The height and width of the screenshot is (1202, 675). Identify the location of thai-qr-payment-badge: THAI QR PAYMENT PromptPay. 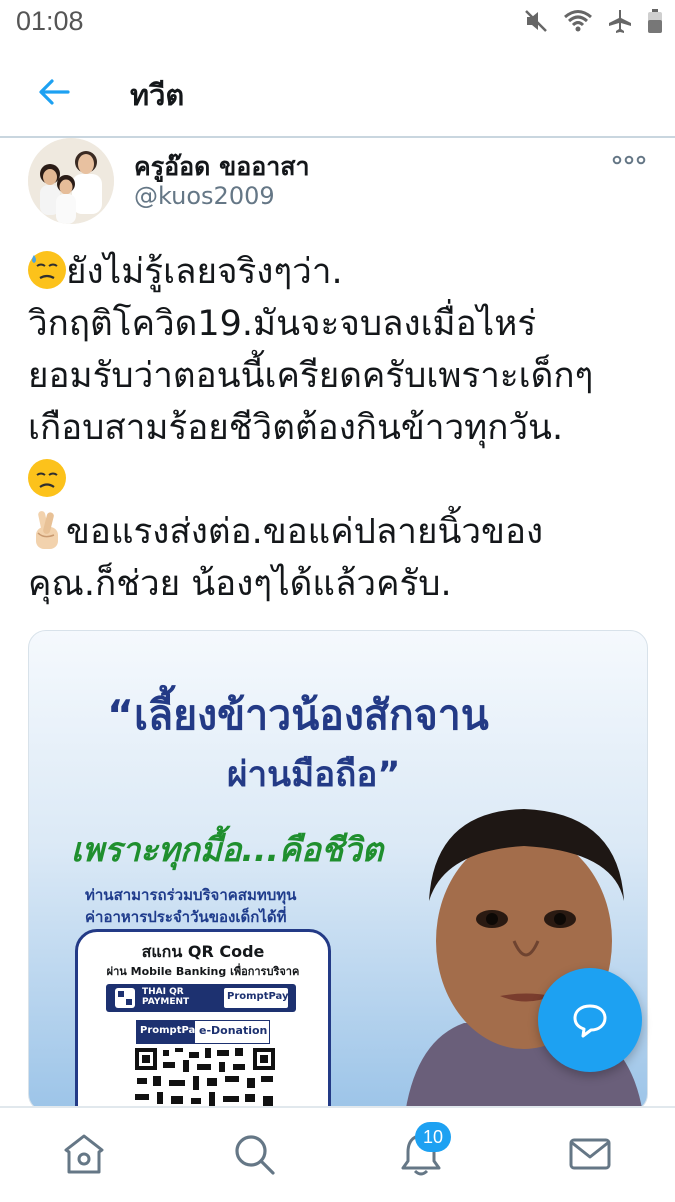
(201, 998).